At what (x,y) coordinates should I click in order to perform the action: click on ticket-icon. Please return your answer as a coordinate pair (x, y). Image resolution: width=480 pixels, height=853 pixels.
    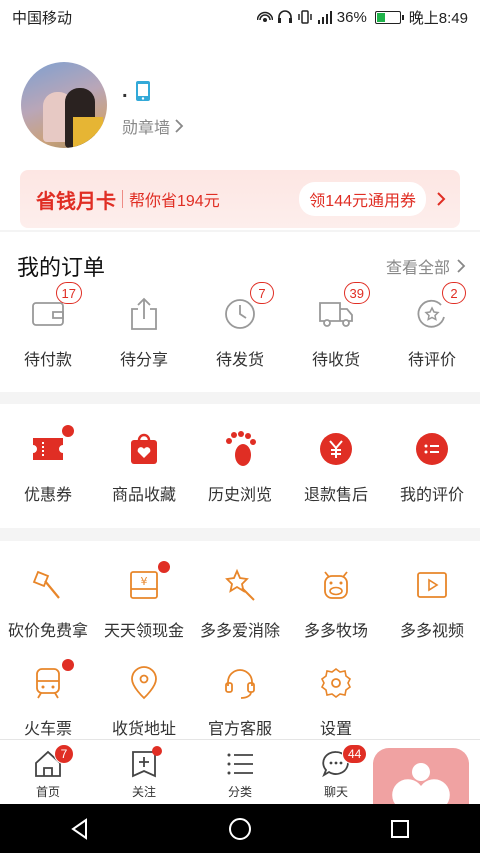
    Looking at the image, I should click on (51, 447).